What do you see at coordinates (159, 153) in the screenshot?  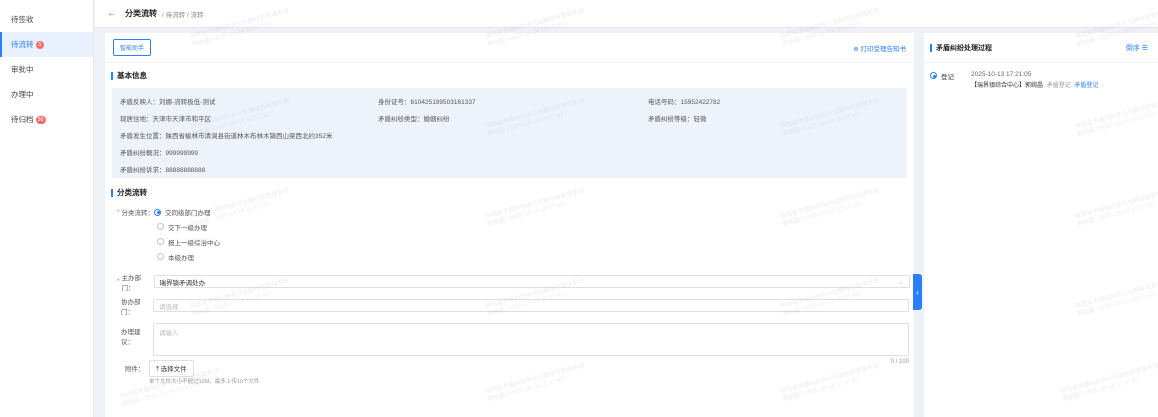 I see `overview-field: 矛盾纠纷概况：999999999` at bounding box center [159, 153].